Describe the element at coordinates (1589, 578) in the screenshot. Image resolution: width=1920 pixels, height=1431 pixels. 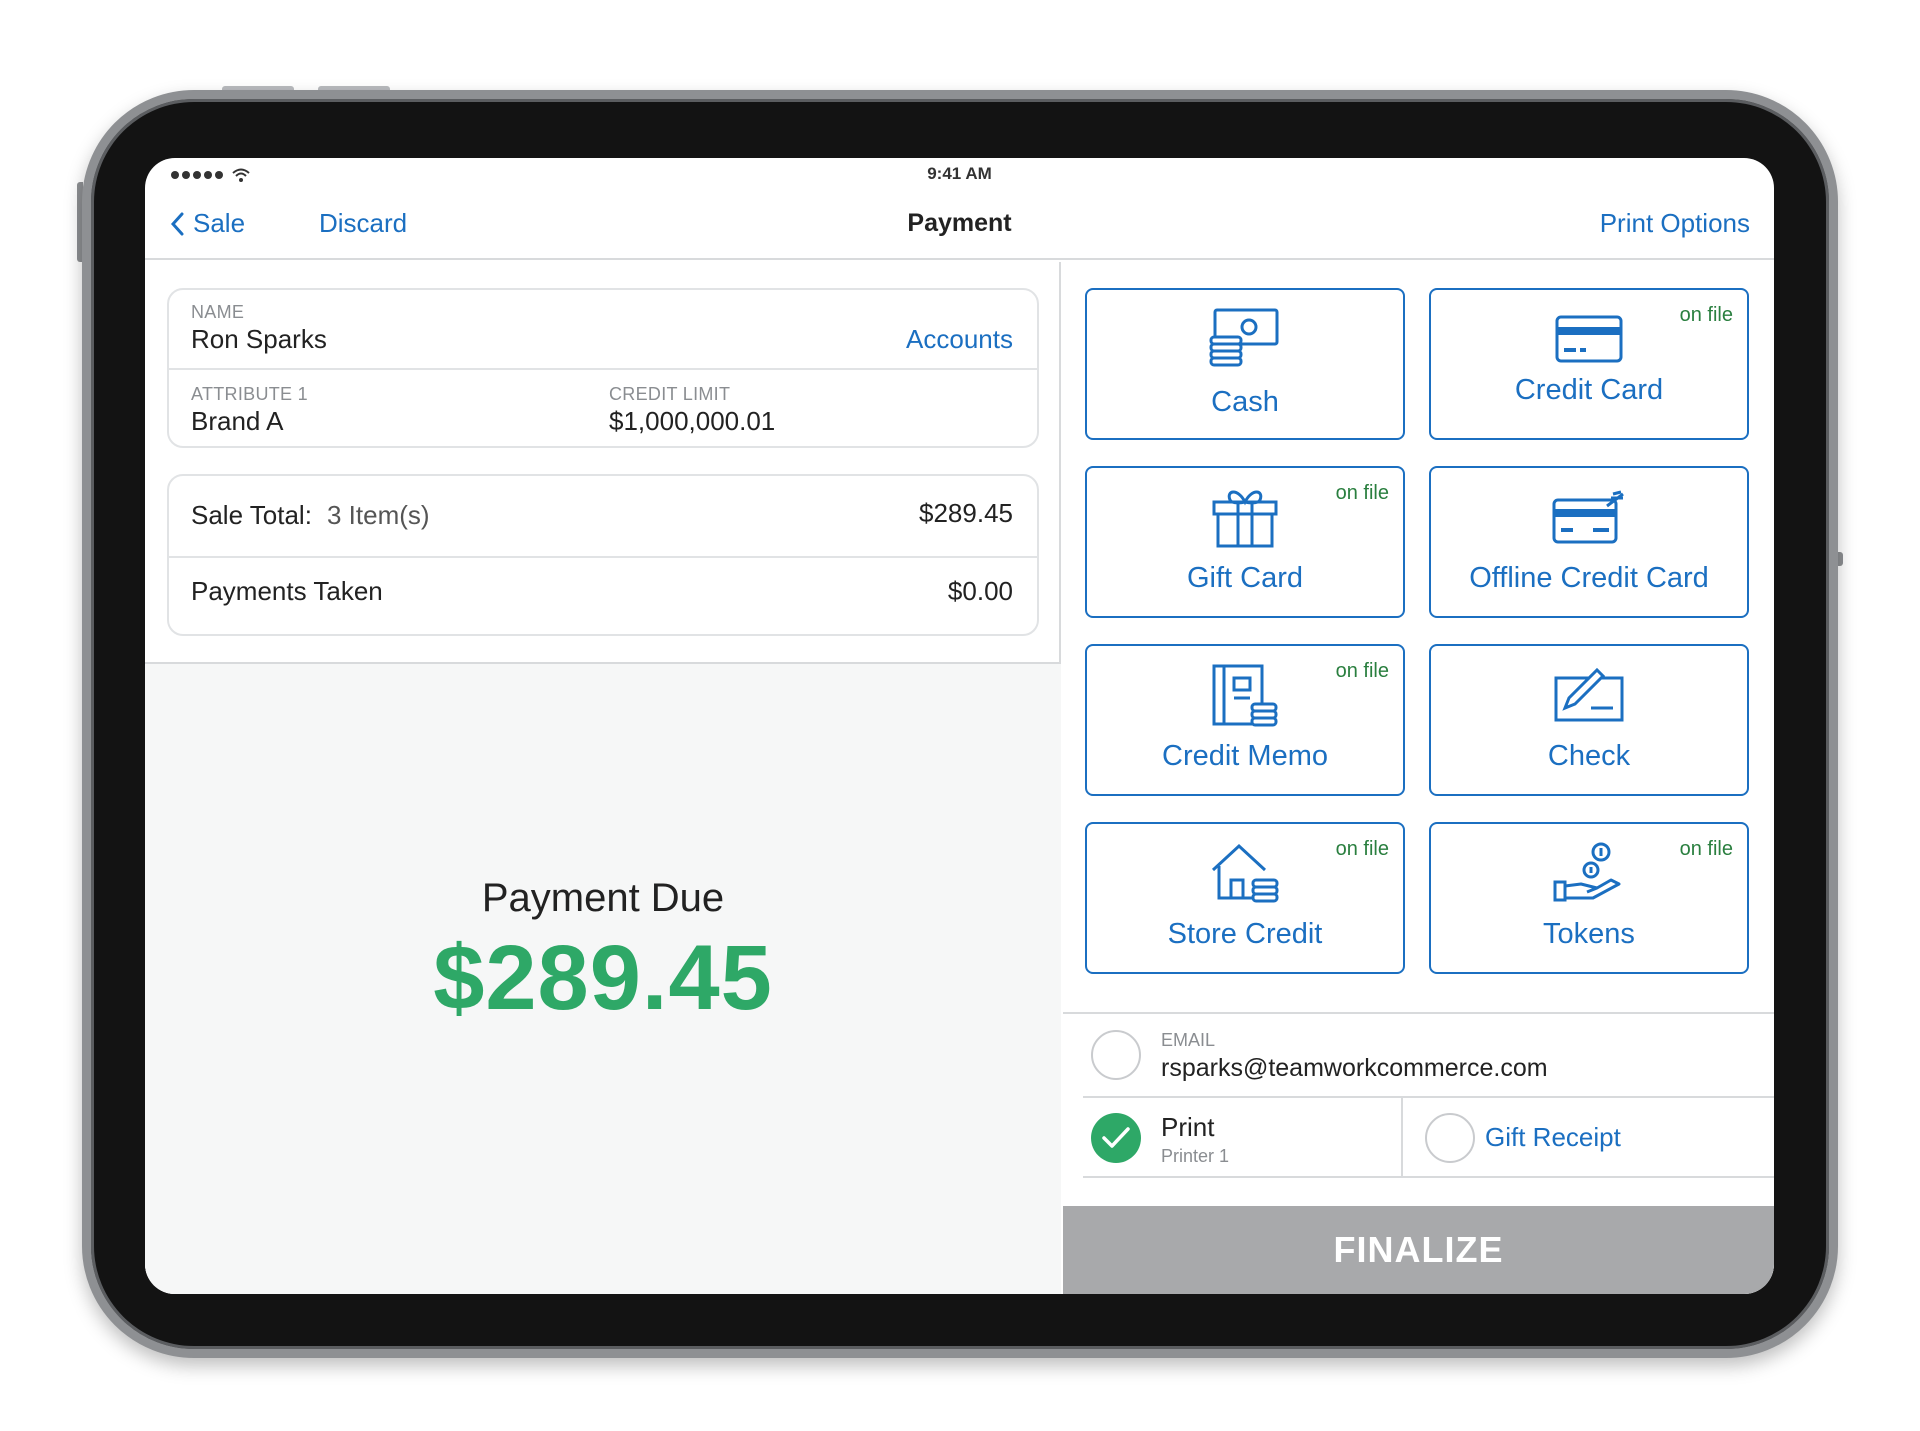
I see `tender-label: Offline Credit Card` at that location.